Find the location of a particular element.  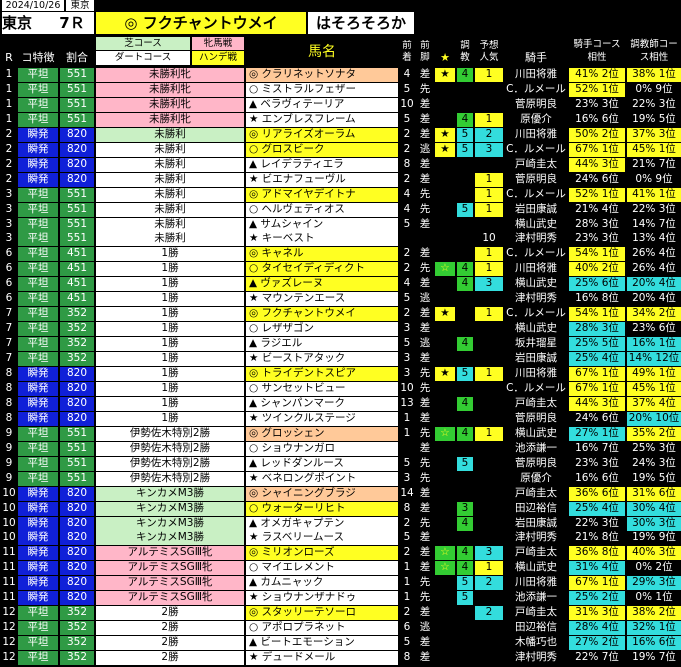

race-number-cell: 7 is located at coordinates (9, 344).